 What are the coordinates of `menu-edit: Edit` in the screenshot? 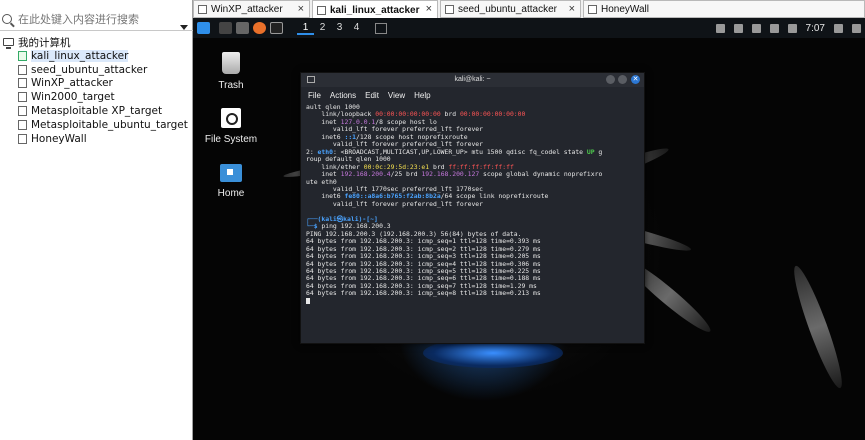 It's located at (372, 95).